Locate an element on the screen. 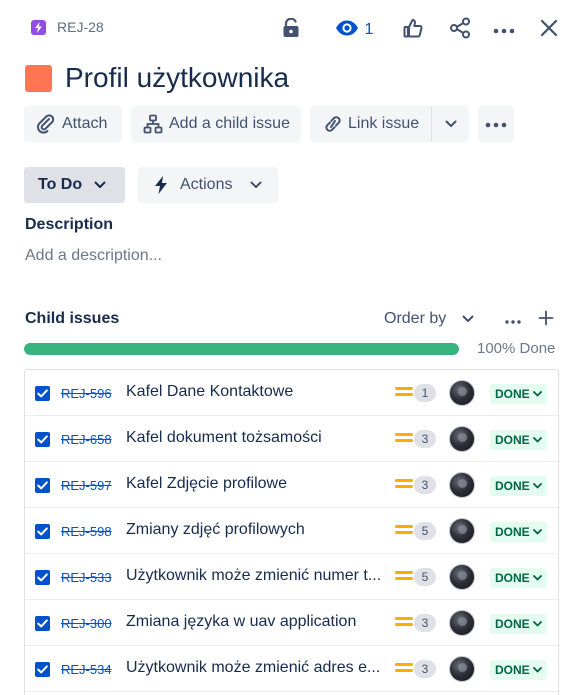 The width and height of the screenshot is (580, 695). link-issue-button: Link issue is located at coordinates (376, 124).